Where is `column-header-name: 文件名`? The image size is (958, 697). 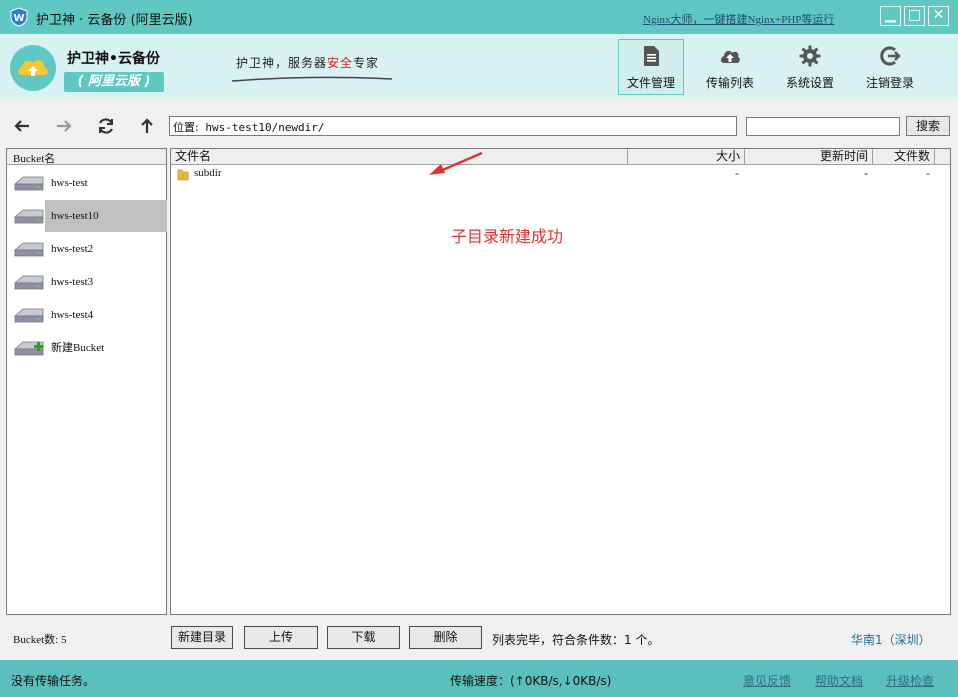 column-header-name: 文件名 is located at coordinates (399, 156).